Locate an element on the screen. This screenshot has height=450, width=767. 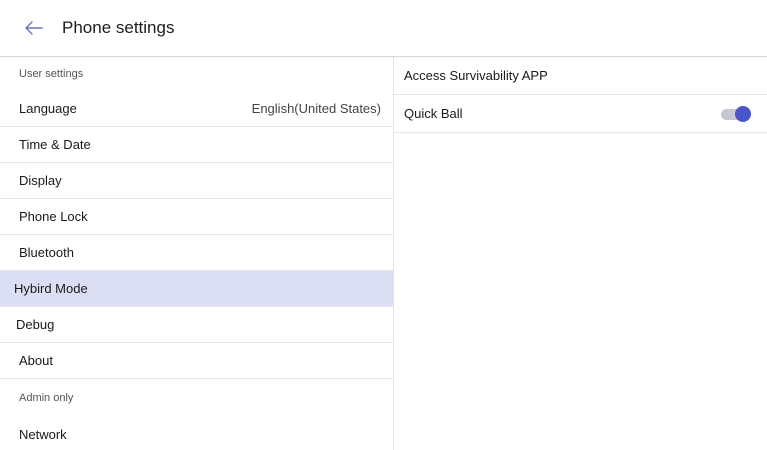
sidebar-item-label: Phone Lock is located at coordinates (53, 216).